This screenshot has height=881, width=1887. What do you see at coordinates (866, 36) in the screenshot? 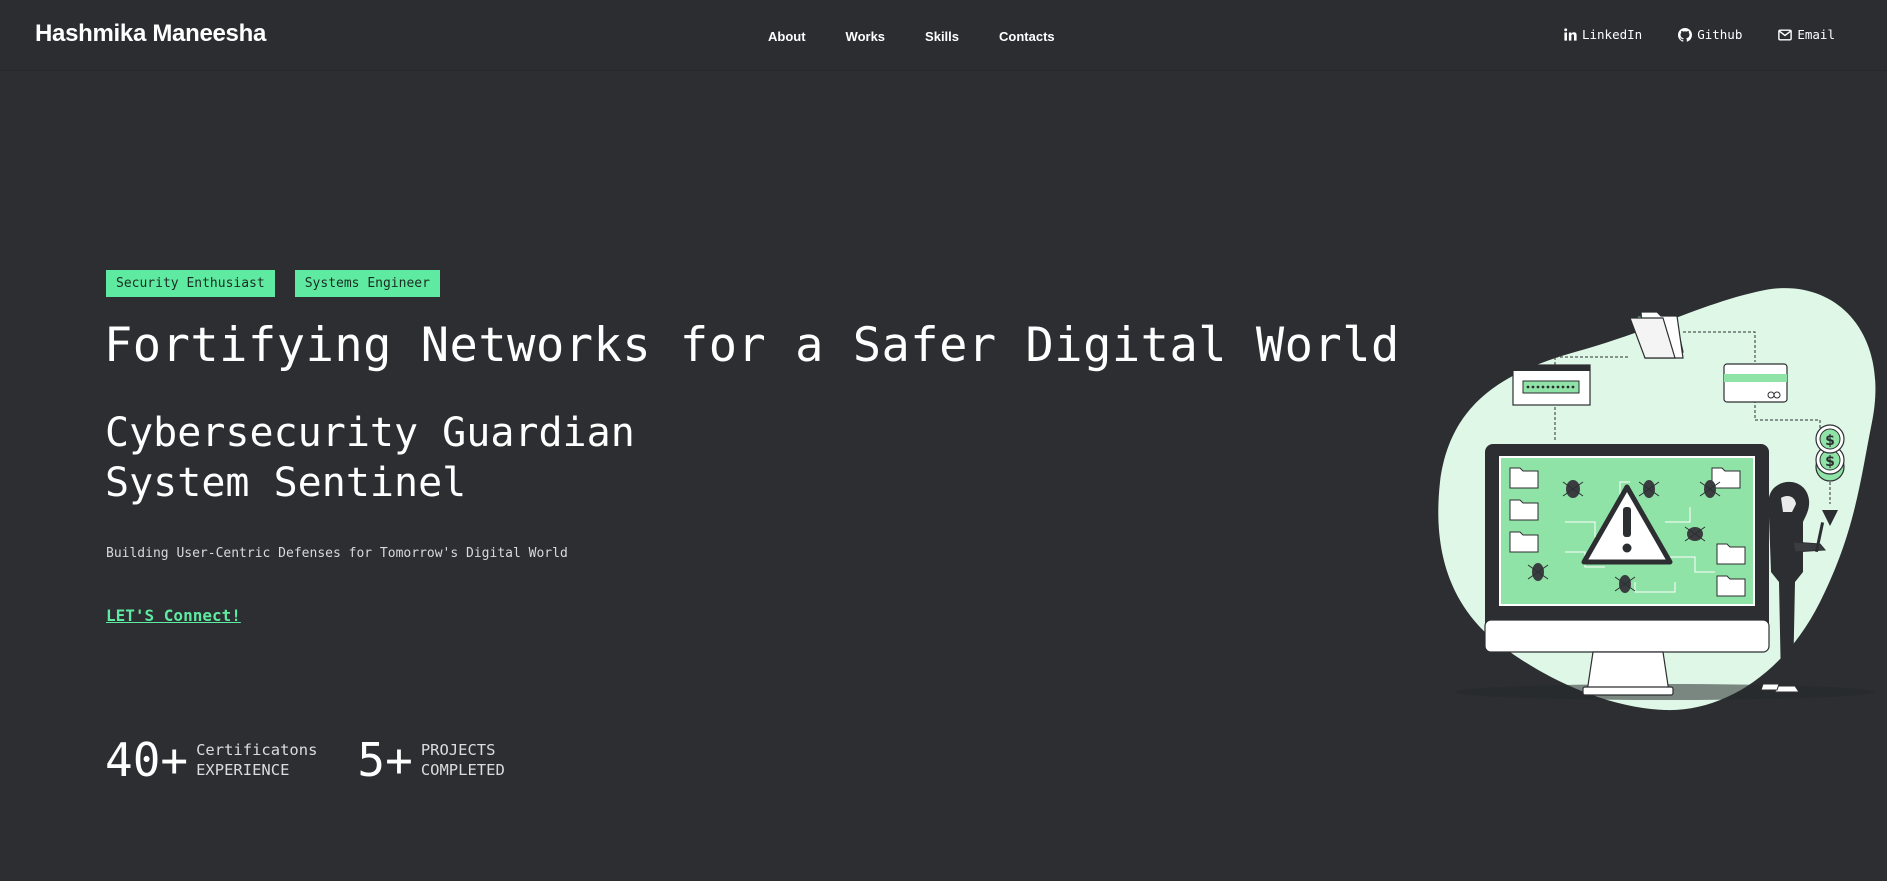
I see `nav-works-link: Works` at bounding box center [866, 36].